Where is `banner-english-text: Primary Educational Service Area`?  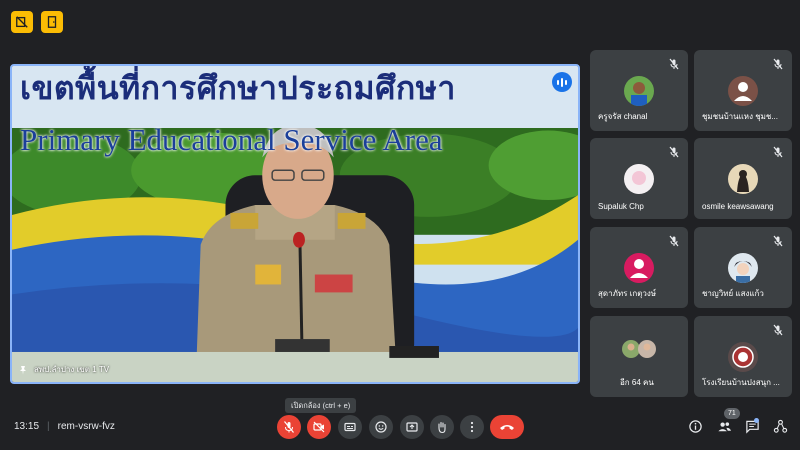
banner-english-text: Primary Educational Service Area is located at coordinates (231, 139).